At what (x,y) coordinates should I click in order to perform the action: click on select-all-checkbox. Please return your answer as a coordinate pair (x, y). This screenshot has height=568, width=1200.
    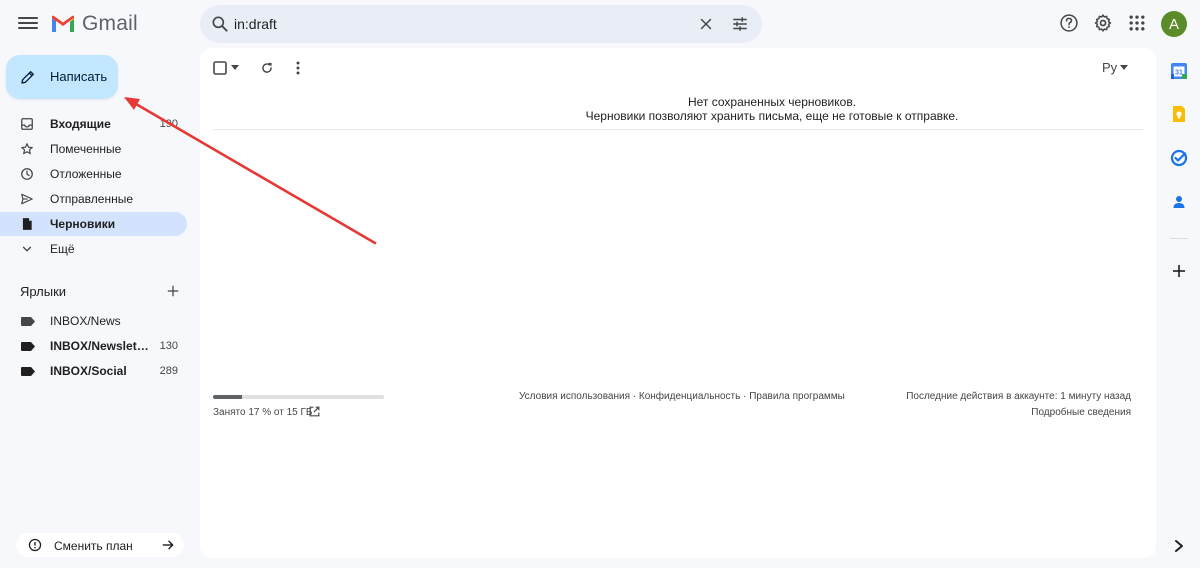
    Looking at the image, I should click on (220, 70).